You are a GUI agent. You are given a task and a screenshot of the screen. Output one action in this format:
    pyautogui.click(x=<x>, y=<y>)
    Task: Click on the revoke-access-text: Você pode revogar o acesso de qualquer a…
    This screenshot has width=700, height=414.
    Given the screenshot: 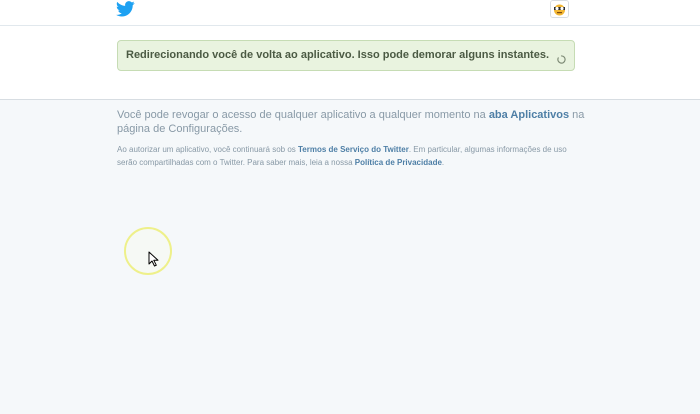 What is the action you would take?
    pyautogui.click(x=352, y=122)
    